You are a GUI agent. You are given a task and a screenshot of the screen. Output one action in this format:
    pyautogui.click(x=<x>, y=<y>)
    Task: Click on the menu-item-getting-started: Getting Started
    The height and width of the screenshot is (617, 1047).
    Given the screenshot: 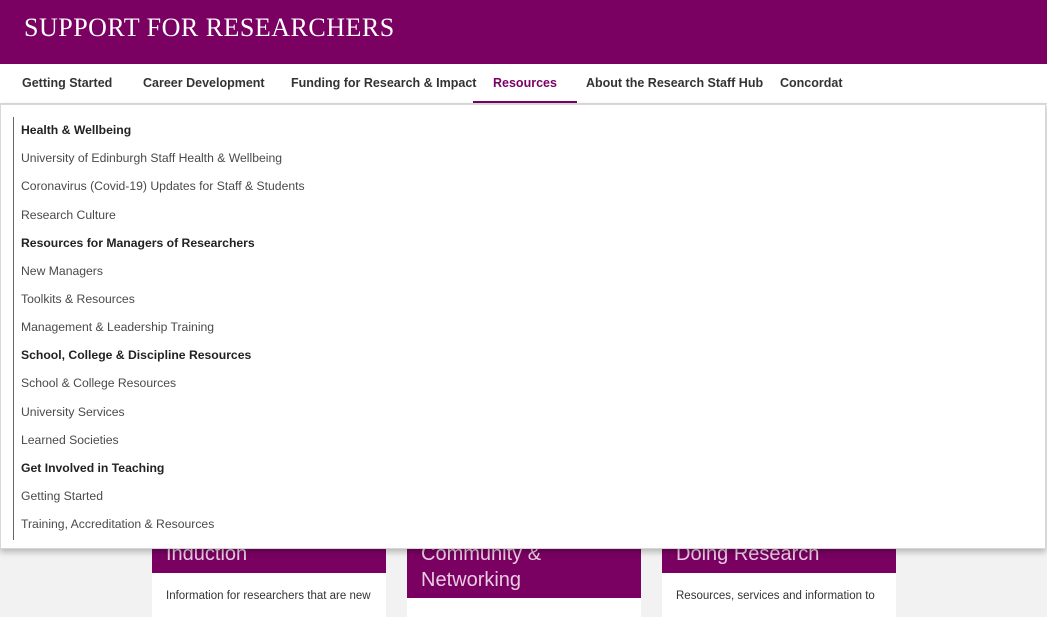 What is the action you would take?
    pyautogui.click(x=62, y=496)
    